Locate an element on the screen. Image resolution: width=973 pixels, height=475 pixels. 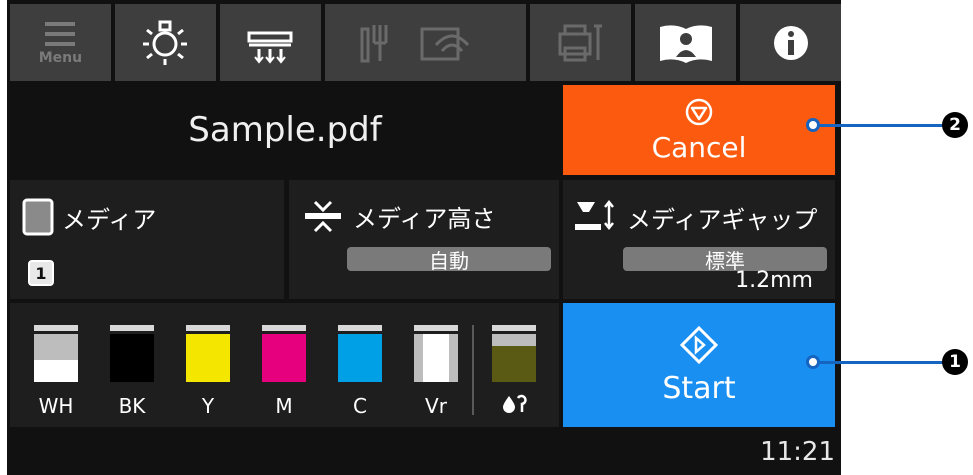
cancel-button: Cancel is located at coordinates (699, 130).